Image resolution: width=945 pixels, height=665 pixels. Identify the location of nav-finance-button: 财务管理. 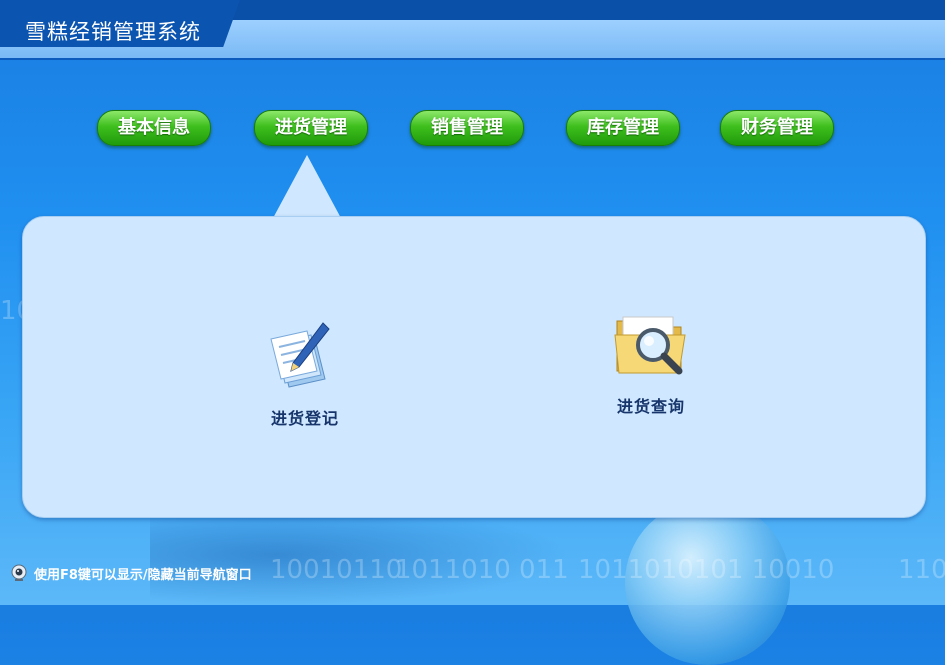
(777, 128).